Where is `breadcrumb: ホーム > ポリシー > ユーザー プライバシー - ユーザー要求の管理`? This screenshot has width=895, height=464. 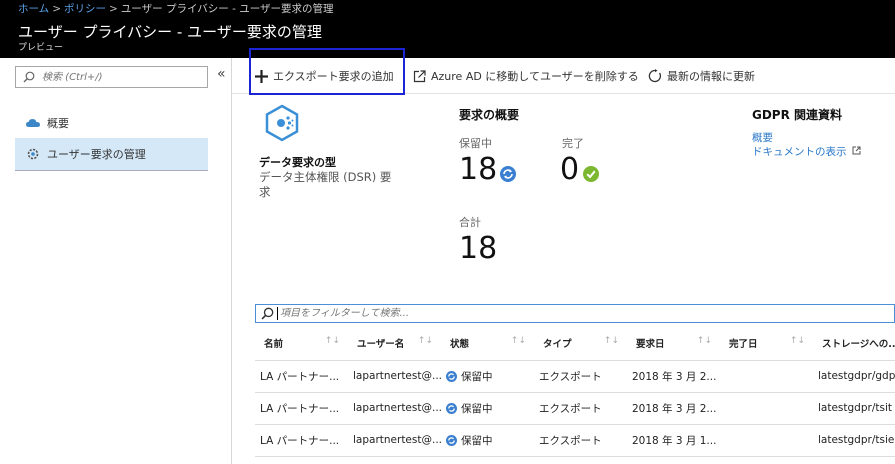 breadcrumb: ホーム > ポリシー > ユーザー プライバシー - ユーザー要求の管理 is located at coordinates (175, 8).